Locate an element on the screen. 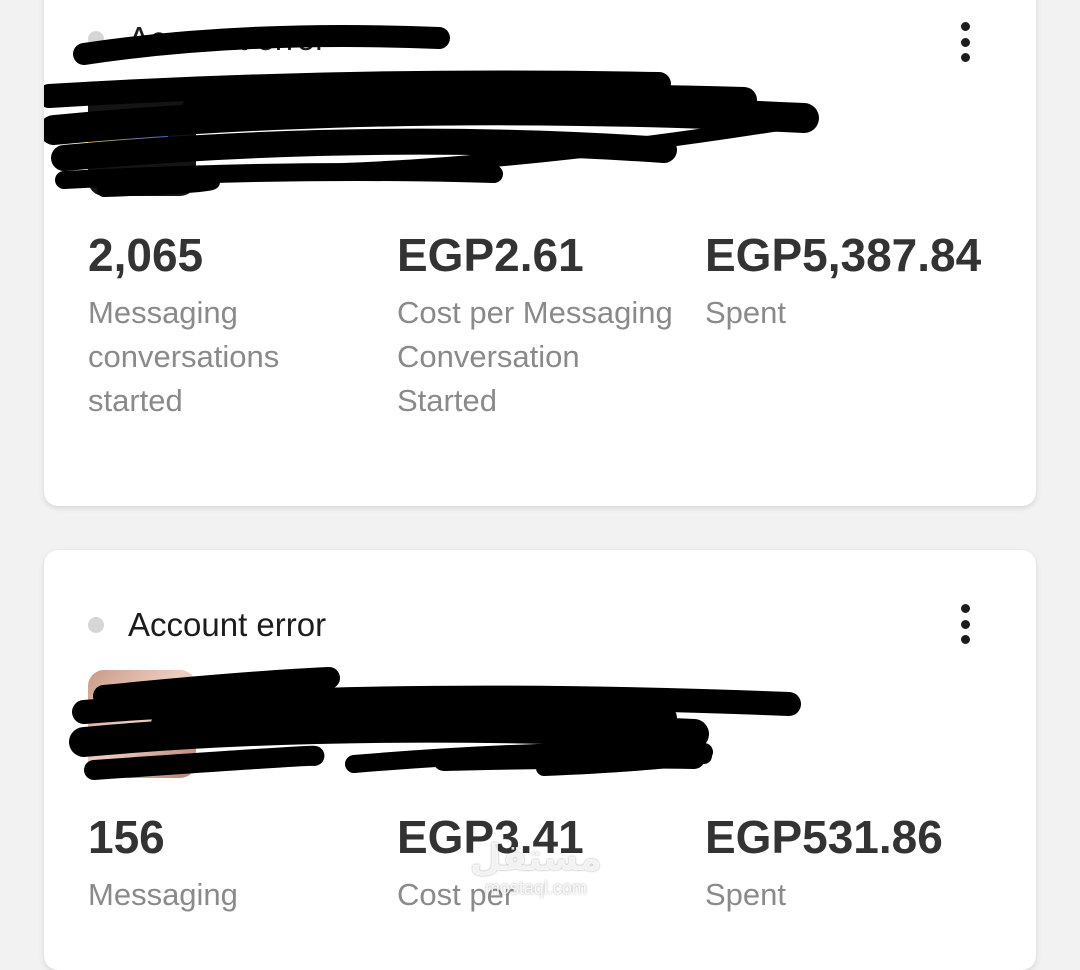 The image size is (1080, 970). metric-conversations: 2,065 Messaging conversations started is located at coordinates (233, 323).